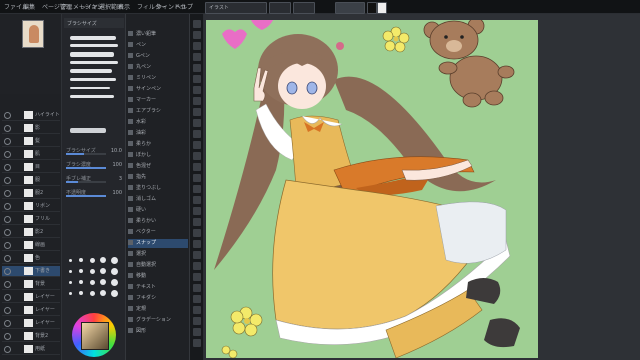  I want to click on menu-item: 編集, so click(29, 6).